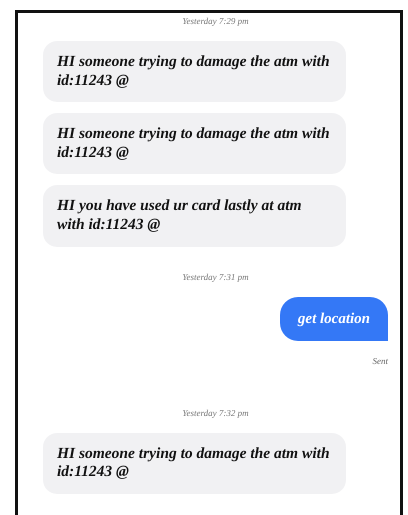 Image resolution: width=408 pixels, height=515 pixels. What do you see at coordinates (215, 21) in the screenshot?
I see `timestamp: Yesterday 7:29 pm` at bounding box center [215, 21].